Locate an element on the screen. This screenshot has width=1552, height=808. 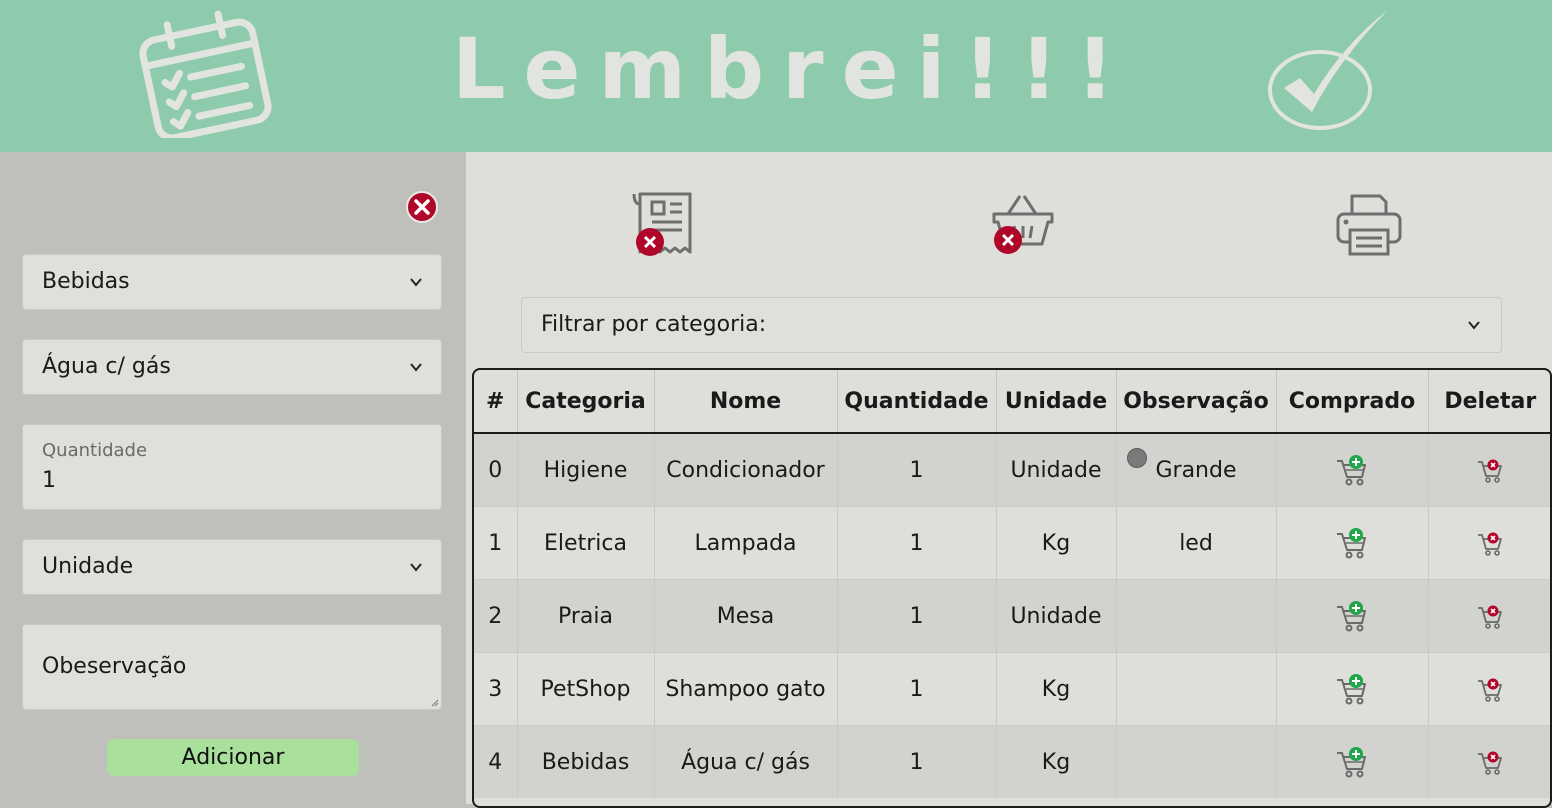
product-select: Água c/ gás is located at coordinates (232, 367).